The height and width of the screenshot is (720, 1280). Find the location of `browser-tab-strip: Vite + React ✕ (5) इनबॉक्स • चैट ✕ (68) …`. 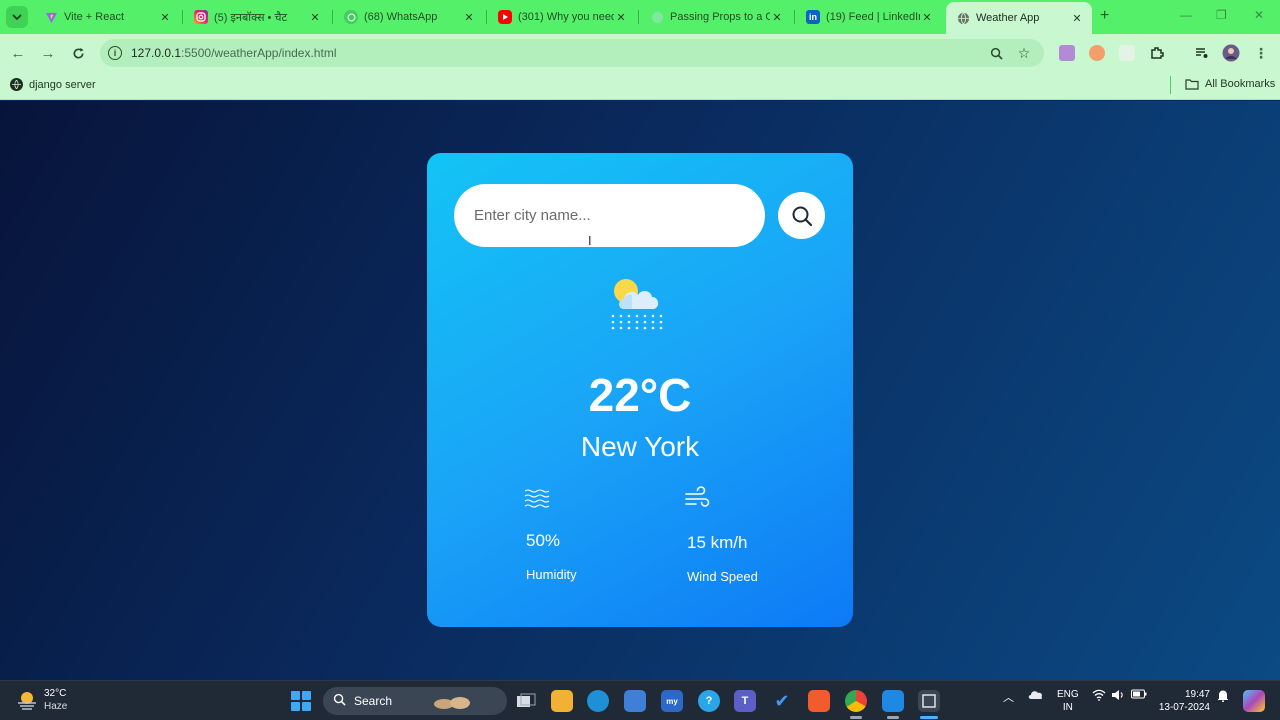

browser-tab-strip: Vite + React ✕ (5) इनबॉक्स • चैट ✕ (68) … is located at coordinates (640, 17).